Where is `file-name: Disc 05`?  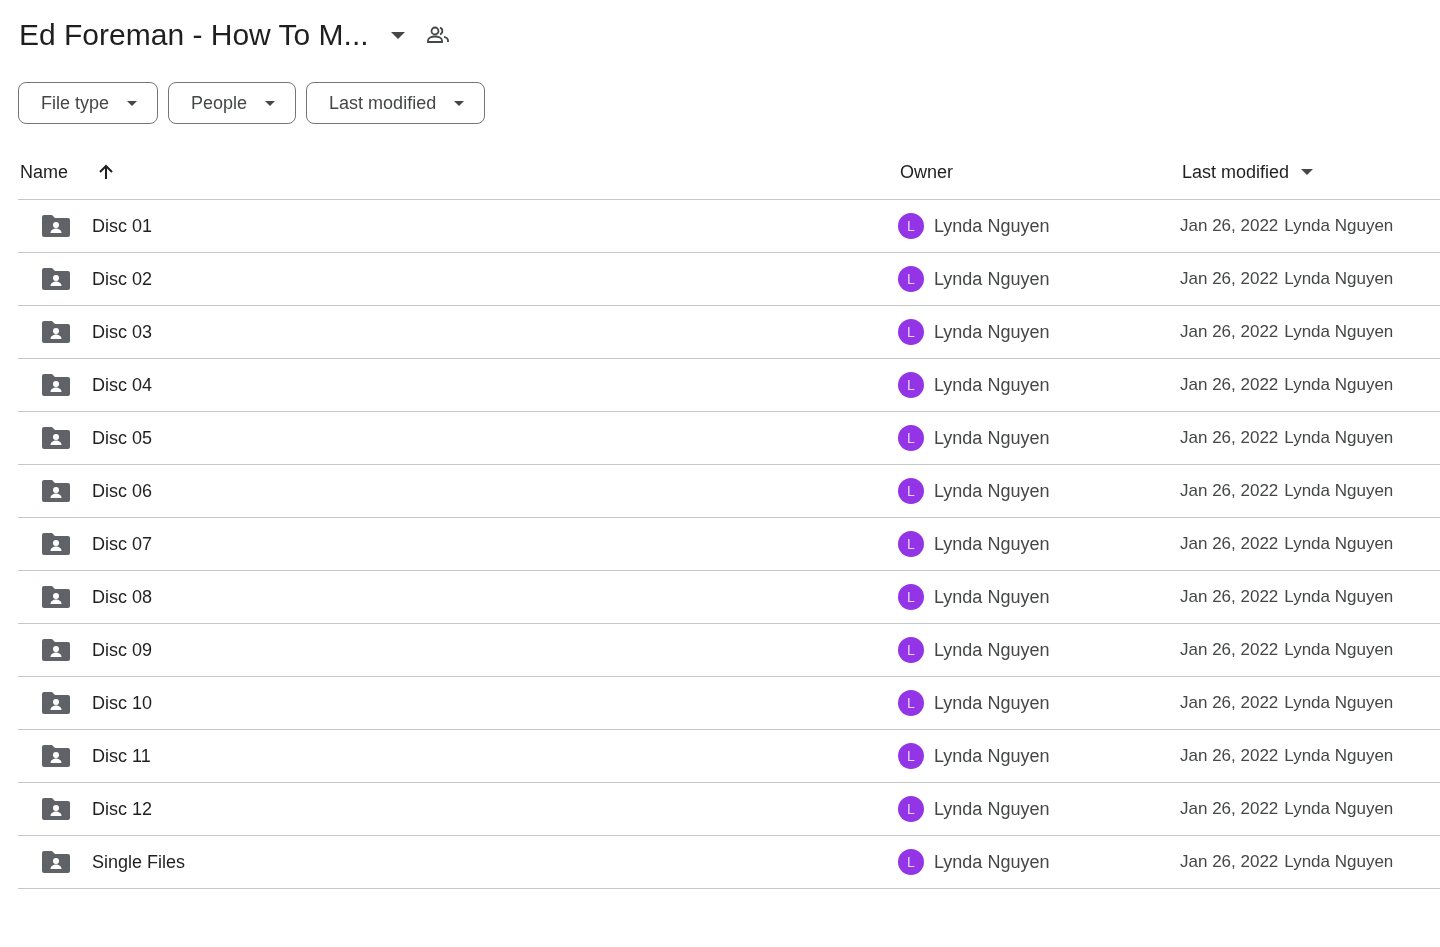 file-name: Disc 05 is located at coordinates (122, 438).